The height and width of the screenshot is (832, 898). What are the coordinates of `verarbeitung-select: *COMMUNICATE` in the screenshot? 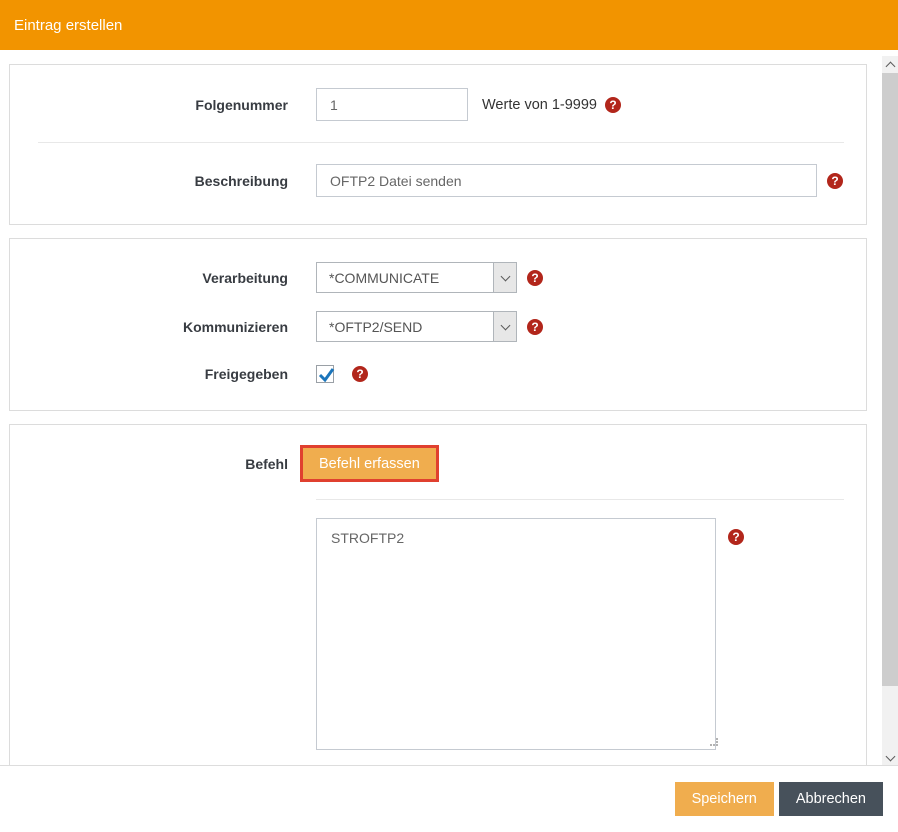 It's located at (416, 277).